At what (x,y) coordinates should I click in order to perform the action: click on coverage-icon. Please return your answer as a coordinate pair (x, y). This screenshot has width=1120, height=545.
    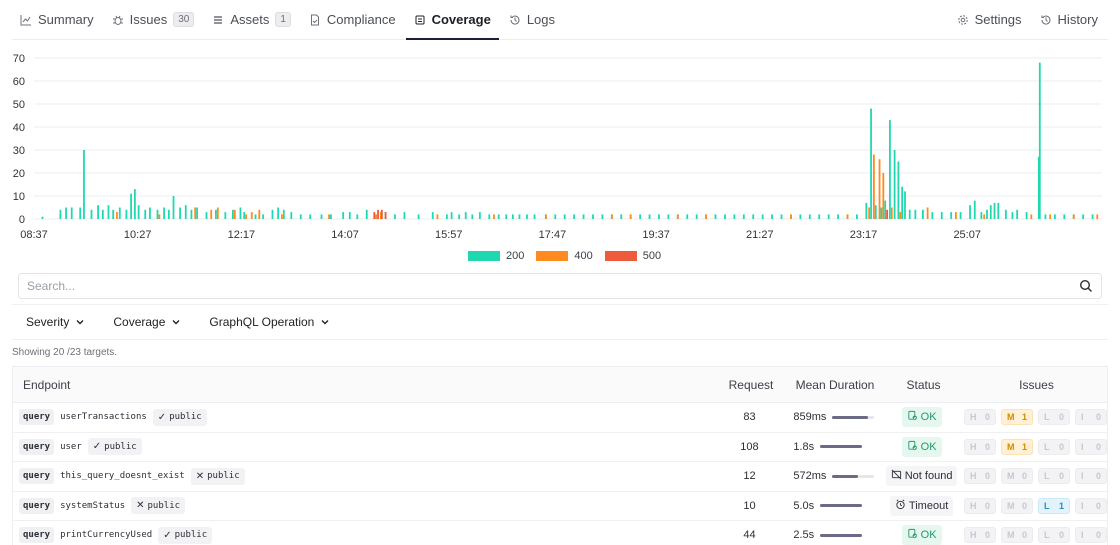
    Looking at the image, I should click on (420, 20).